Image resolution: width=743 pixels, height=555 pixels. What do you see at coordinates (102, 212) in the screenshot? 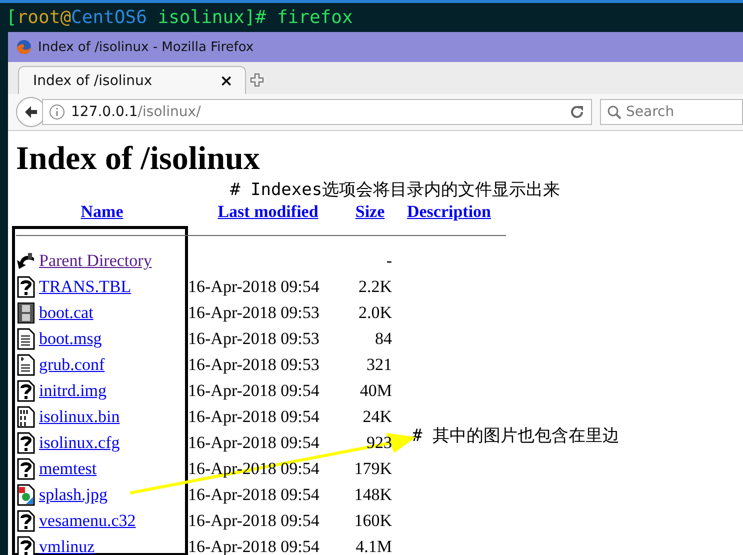
I see `column-header-link: Name` at bounding box center [102, 212].